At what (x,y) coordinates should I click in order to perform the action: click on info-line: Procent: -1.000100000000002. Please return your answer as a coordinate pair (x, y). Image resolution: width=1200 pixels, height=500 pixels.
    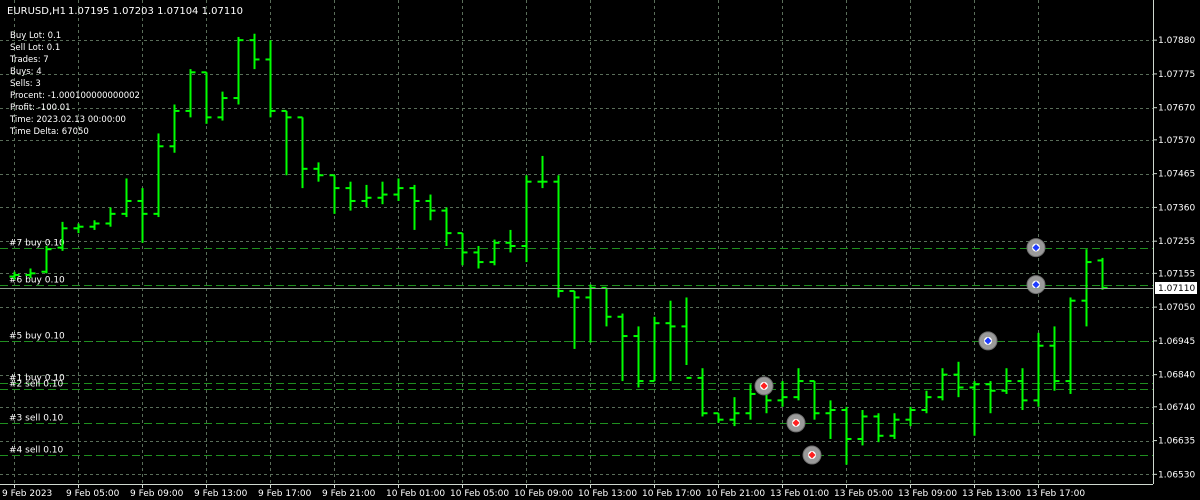
    Looking at the image, I should click on (75, 96).